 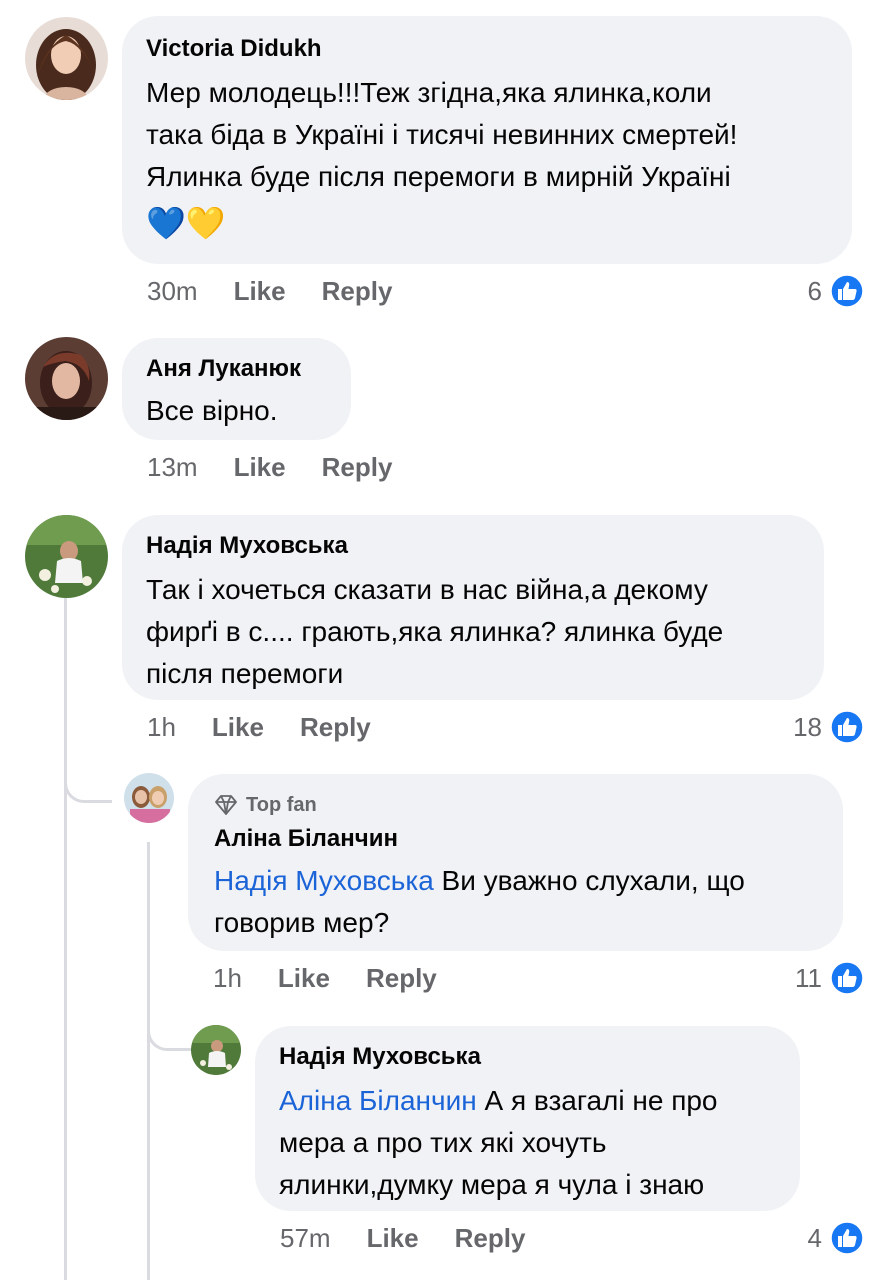 What do you see at coordinates (324, 880) in the screenshot?
I see `mention-link: Надія Муховська` at bounding box center [324, 880].